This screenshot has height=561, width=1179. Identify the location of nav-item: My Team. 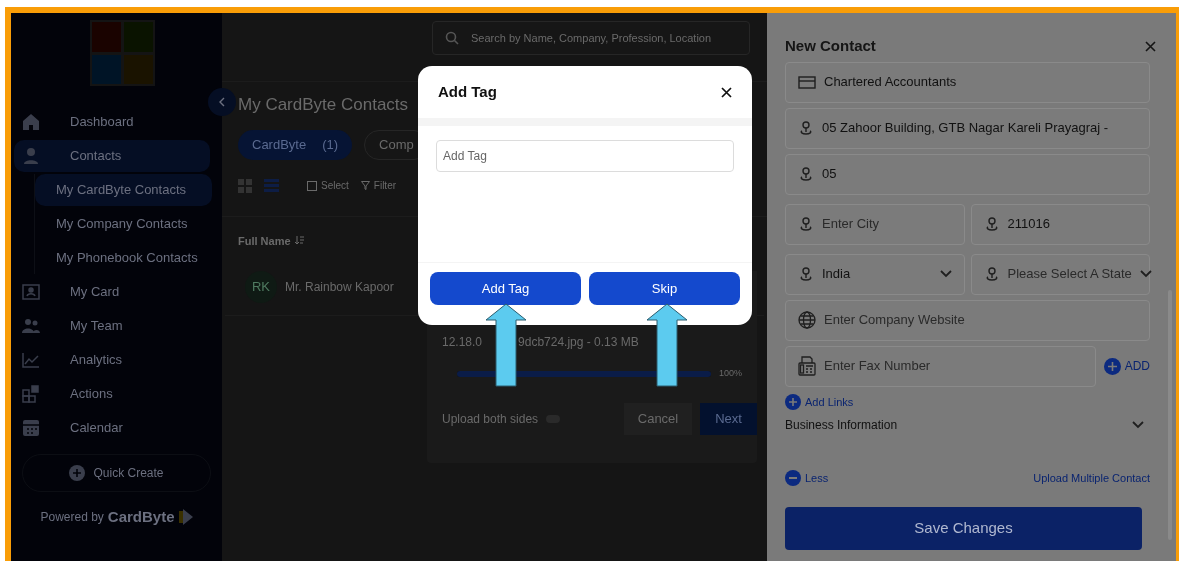
(112, 326).